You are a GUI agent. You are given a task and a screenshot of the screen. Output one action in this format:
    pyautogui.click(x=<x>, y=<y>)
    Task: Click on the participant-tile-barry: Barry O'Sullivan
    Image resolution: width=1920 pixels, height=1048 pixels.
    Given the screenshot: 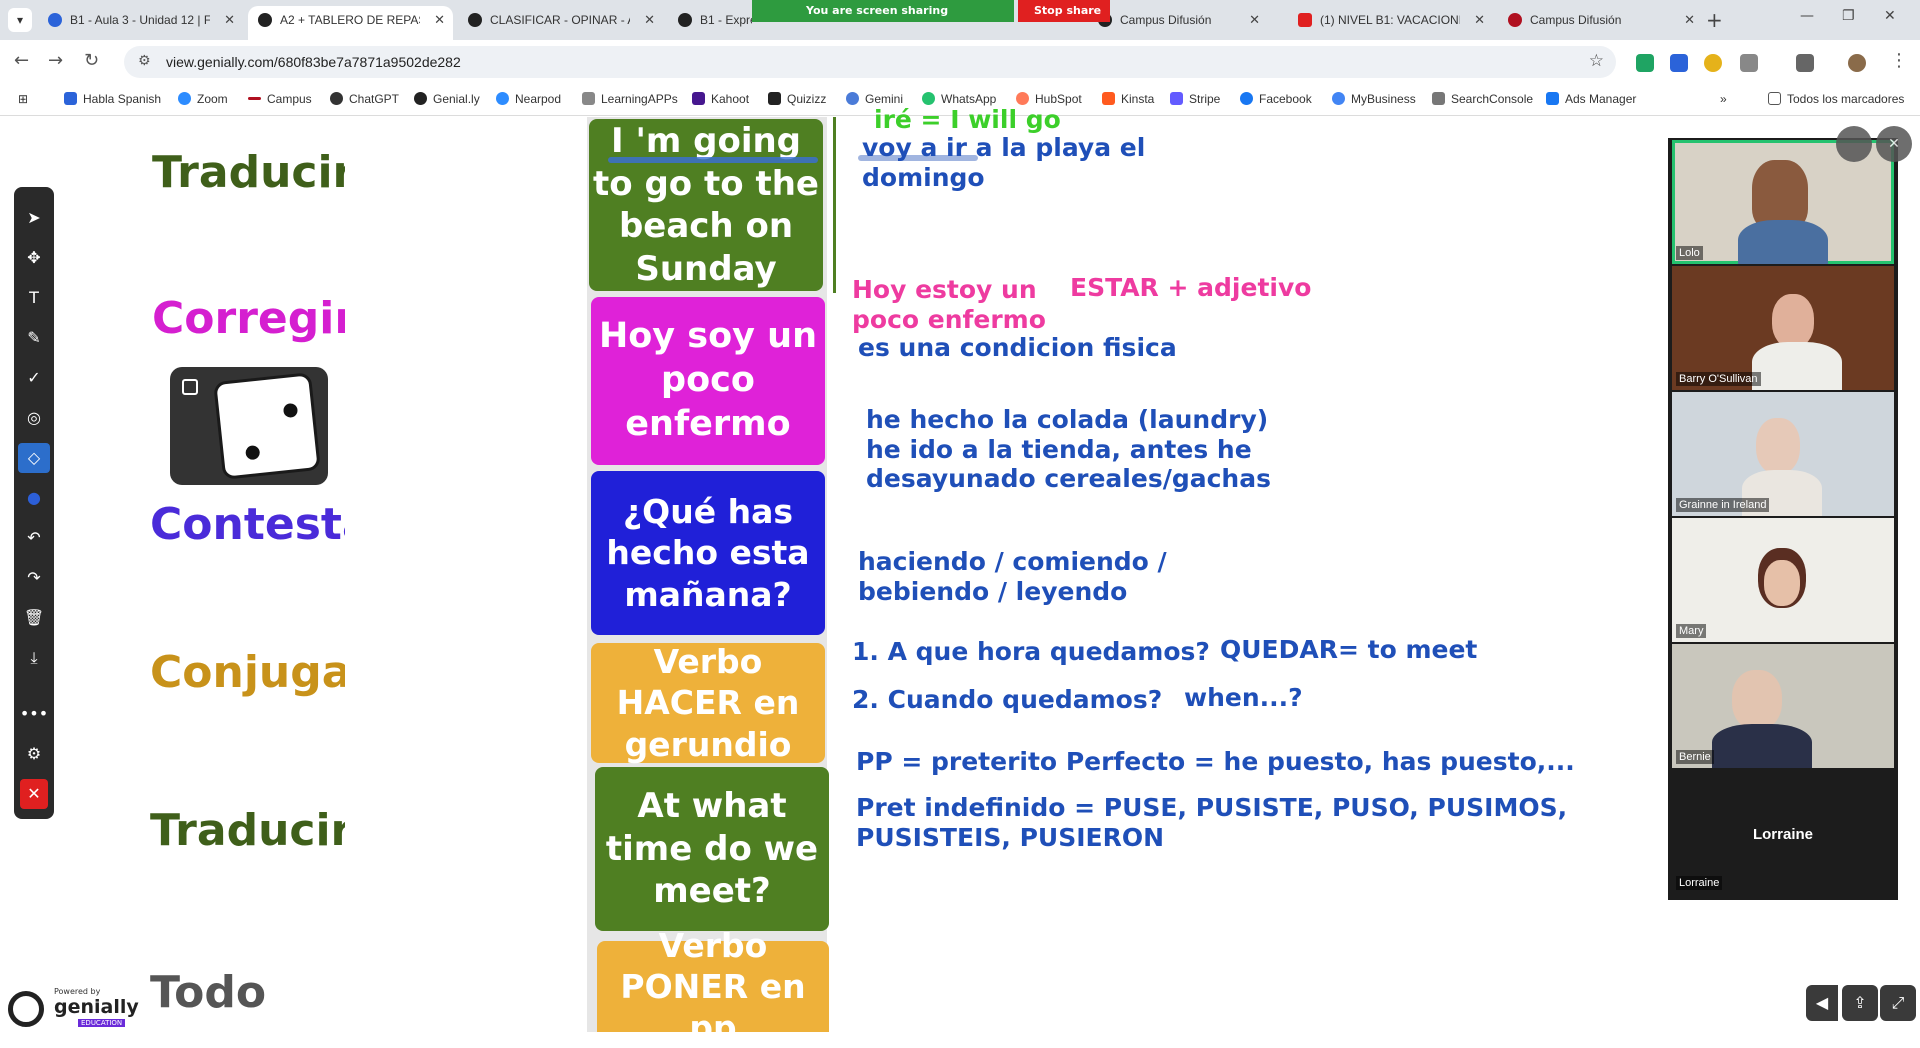 What is the action you would take?
    pyautogui.click(x=1783, y=328)
    